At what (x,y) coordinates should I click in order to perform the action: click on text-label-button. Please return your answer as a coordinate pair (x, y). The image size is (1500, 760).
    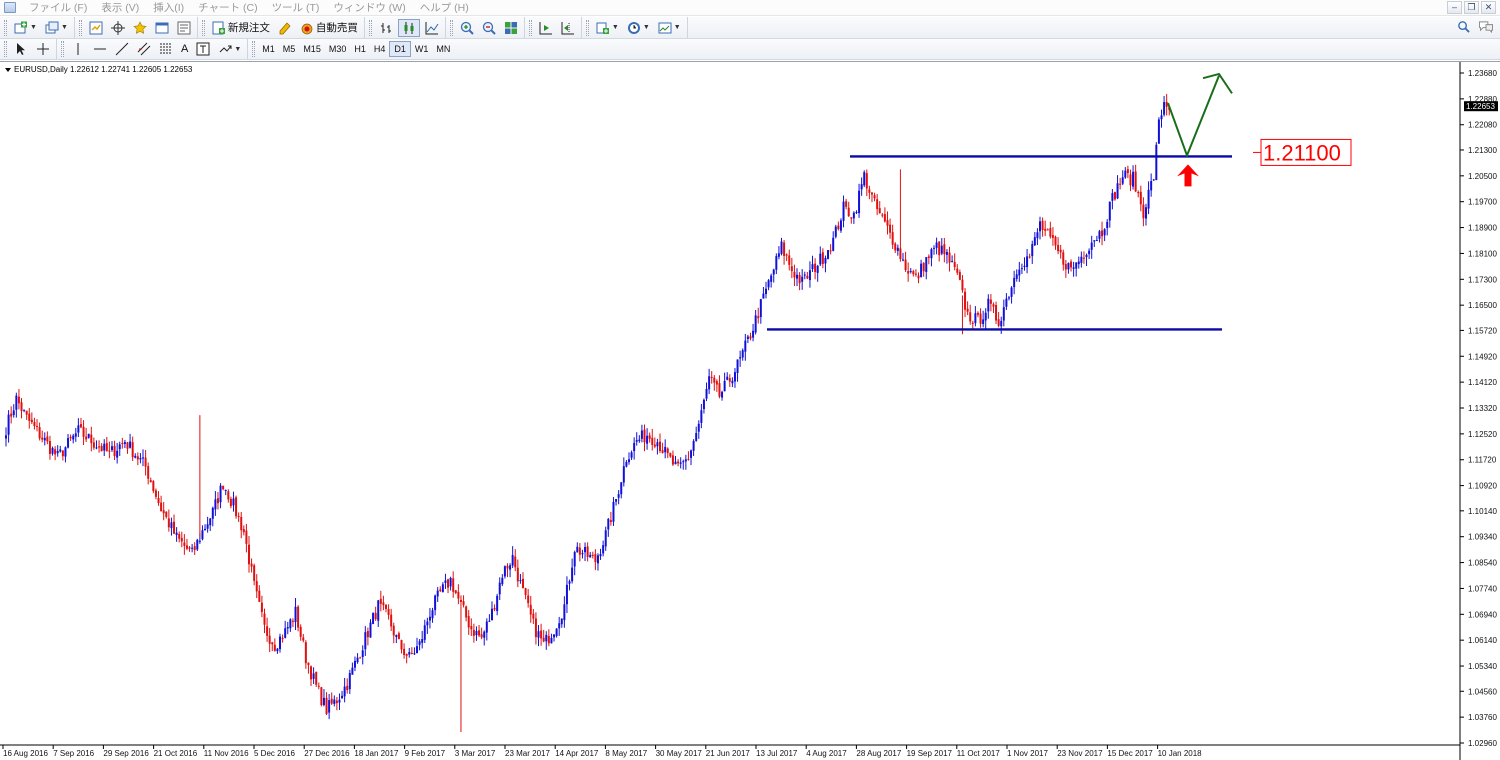
    Looking at the image, I should click on (203, 49).